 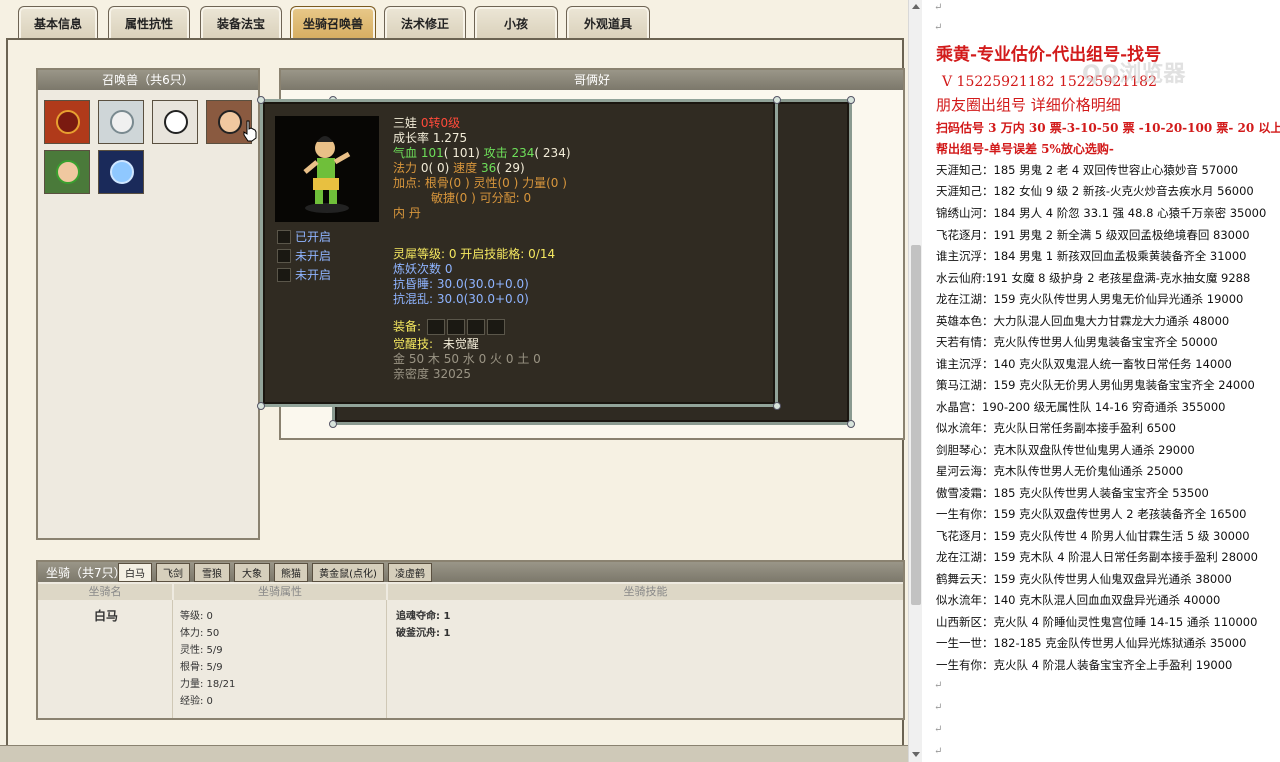 What do you see at coordinates (313, 275) in the screenshot?
I see `flag-status-3: 未开启` at bounding box center [313, 275].